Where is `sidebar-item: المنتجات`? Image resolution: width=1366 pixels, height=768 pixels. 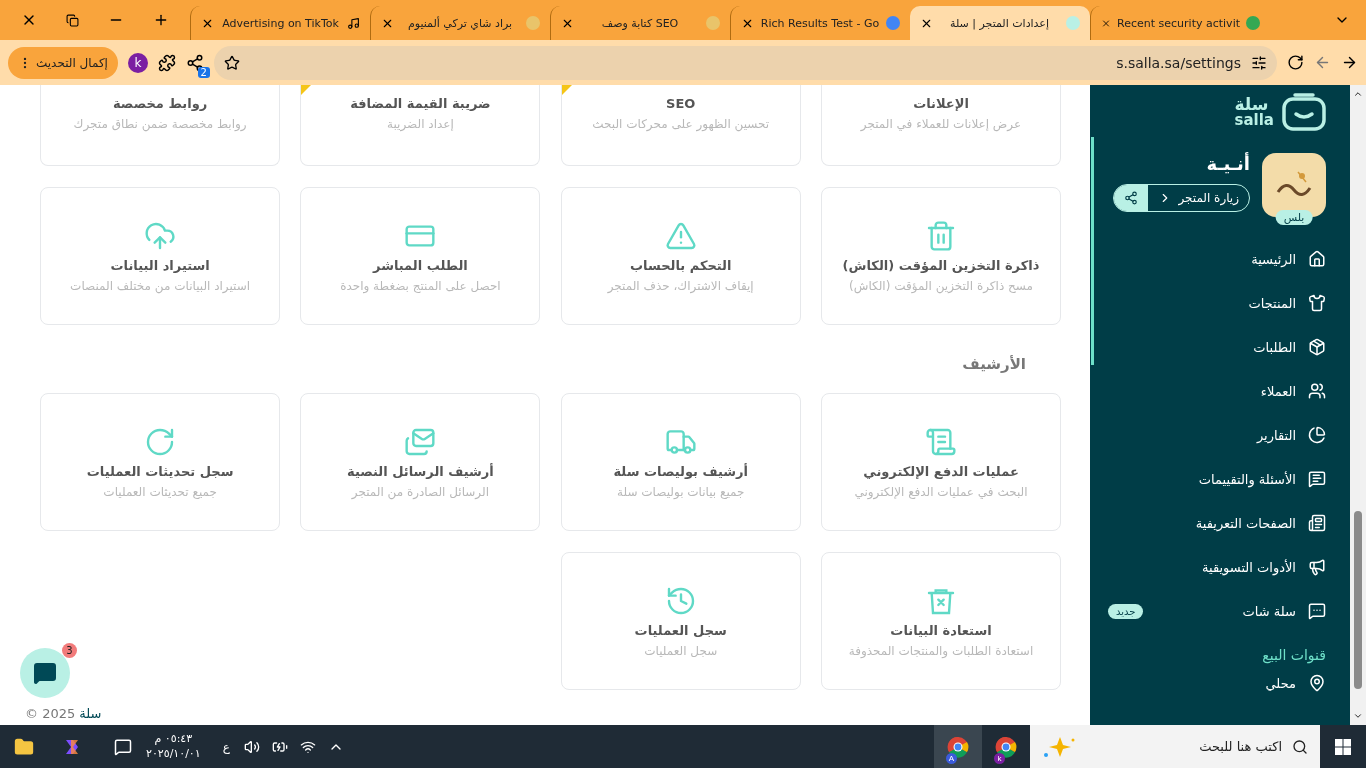
sidebar-item: المنتجات is located at coordinates (1217, 303).